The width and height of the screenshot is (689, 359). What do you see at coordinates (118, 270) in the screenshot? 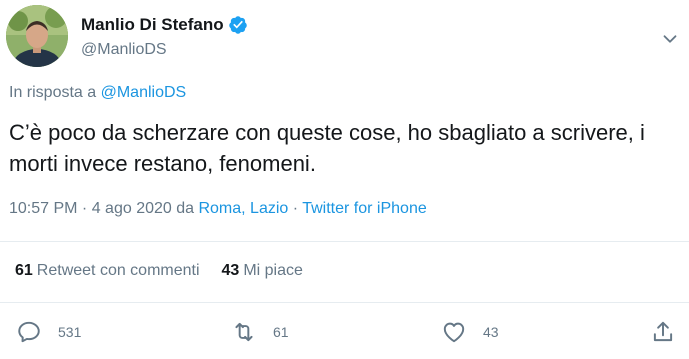
I see `retweets-label: Retweet con commenti` at bounding box center [118, 270].